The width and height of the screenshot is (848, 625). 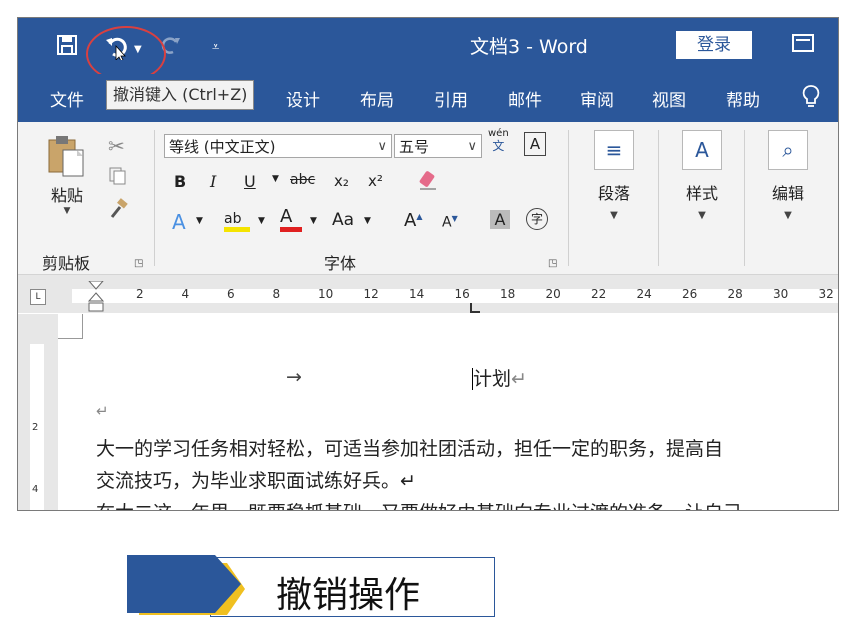 What do you see at coordinates (438, 146) in the screenshot?
I see `font-size-combo: 五号 ∨` at bounding box center [438, 146].